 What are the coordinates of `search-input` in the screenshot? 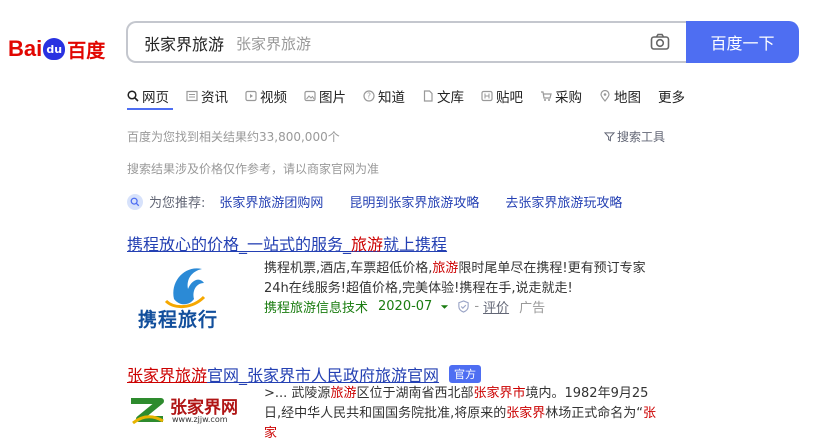 It's located at (379, 42).